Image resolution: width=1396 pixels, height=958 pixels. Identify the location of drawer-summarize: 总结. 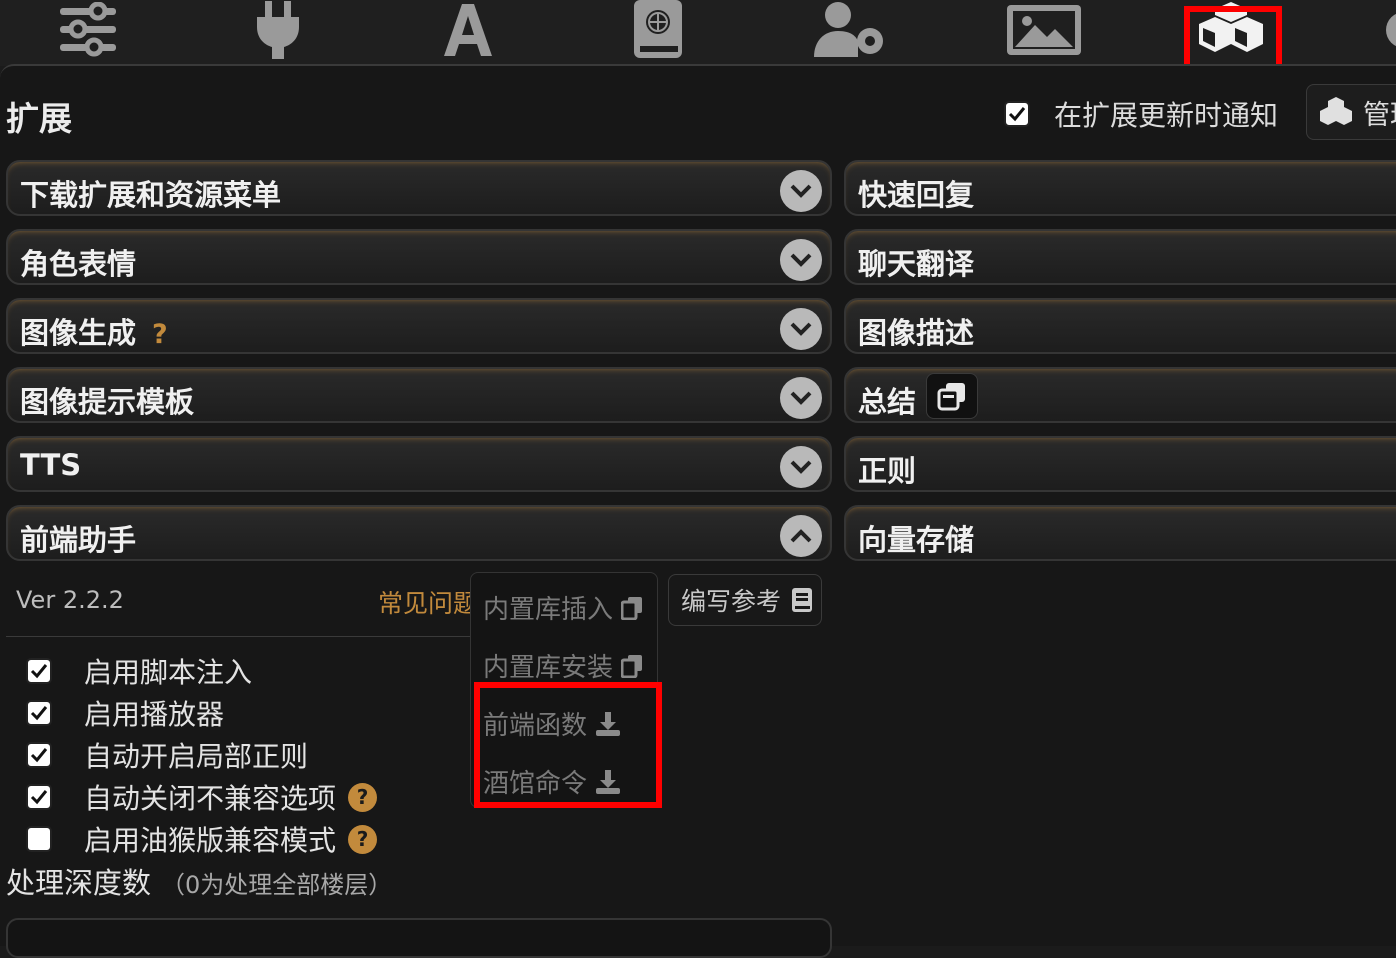
(1120, 395).